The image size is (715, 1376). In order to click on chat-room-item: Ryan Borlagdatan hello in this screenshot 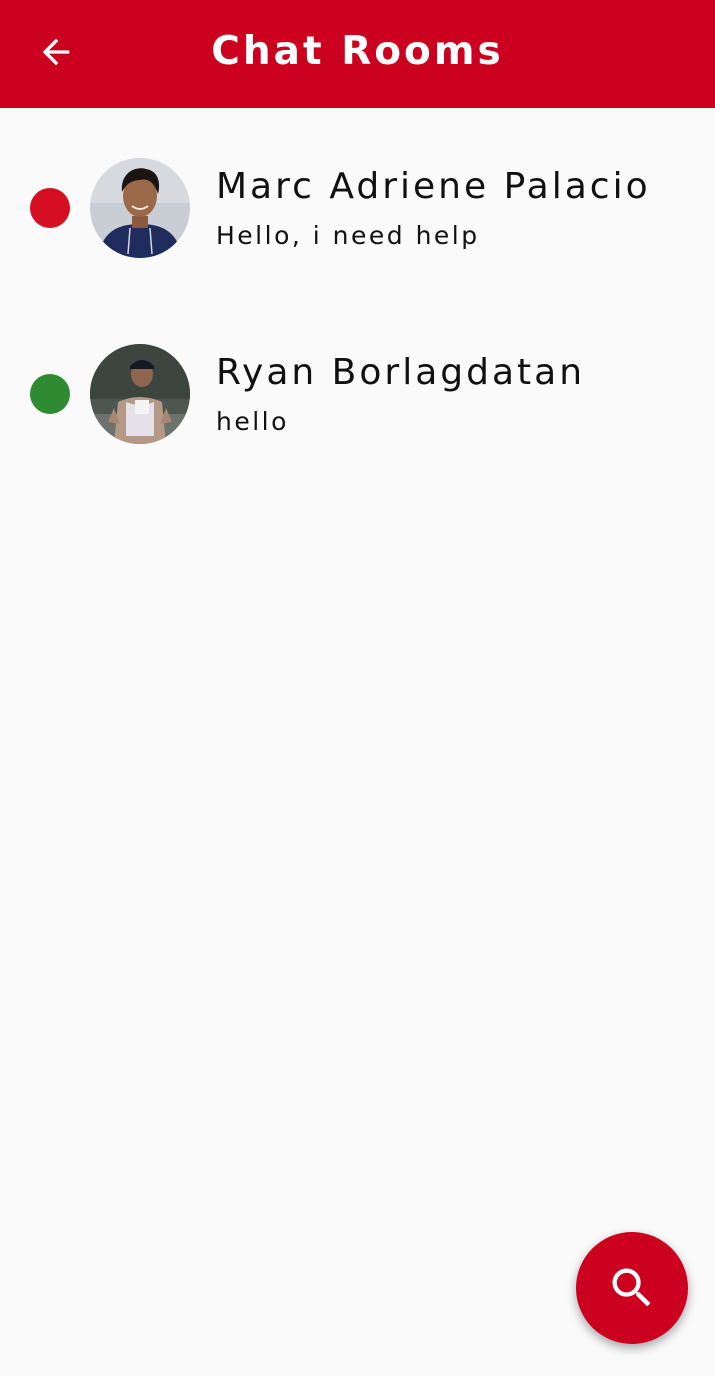, I will do `click(357, 387)`.